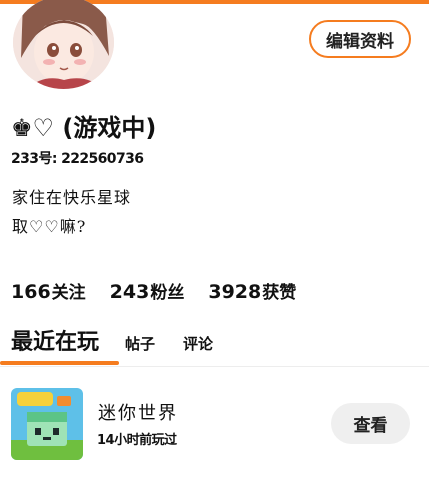  I want to click on stat-following: 166 关注, so click(48, 290).